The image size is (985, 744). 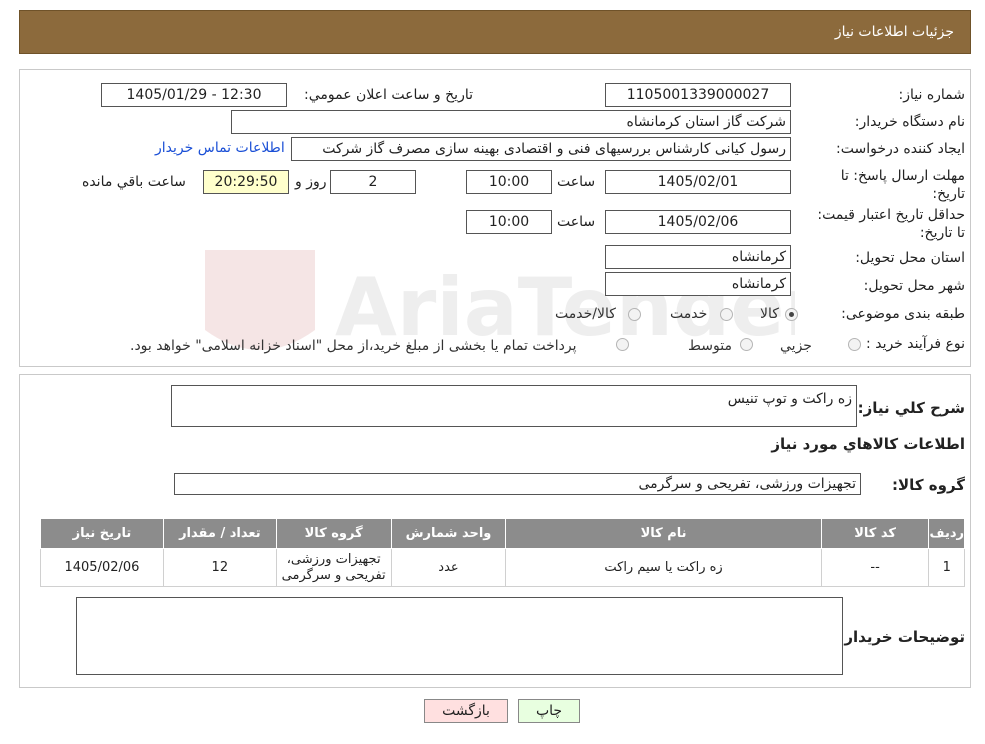 I want to click on col-name: نام کالا, so click(x=663, y=533).